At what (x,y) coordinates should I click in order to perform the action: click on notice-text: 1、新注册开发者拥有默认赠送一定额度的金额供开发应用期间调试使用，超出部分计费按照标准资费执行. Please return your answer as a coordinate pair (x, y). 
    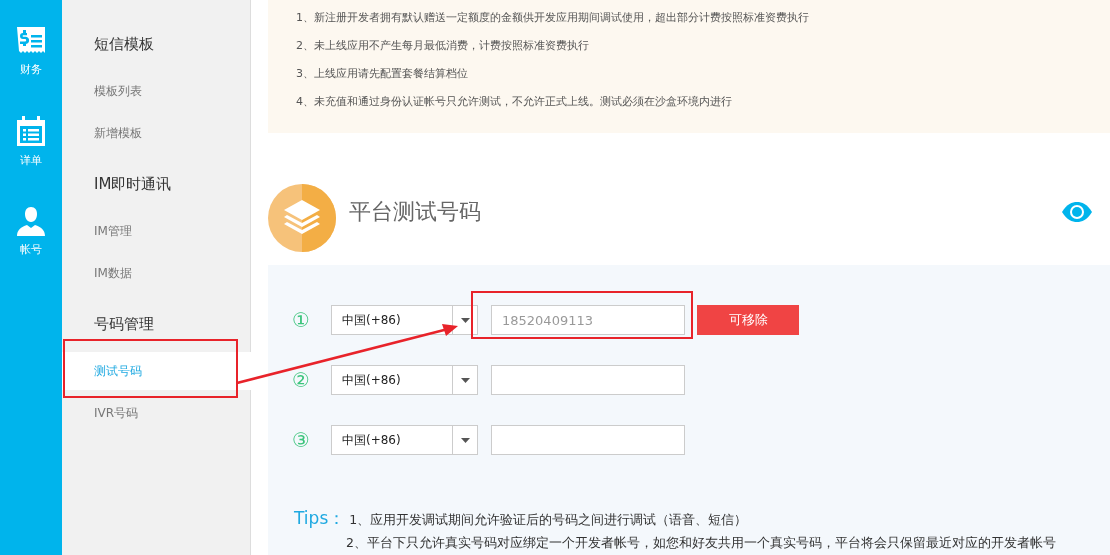
    Looking at the image, I should click on (553, 18).